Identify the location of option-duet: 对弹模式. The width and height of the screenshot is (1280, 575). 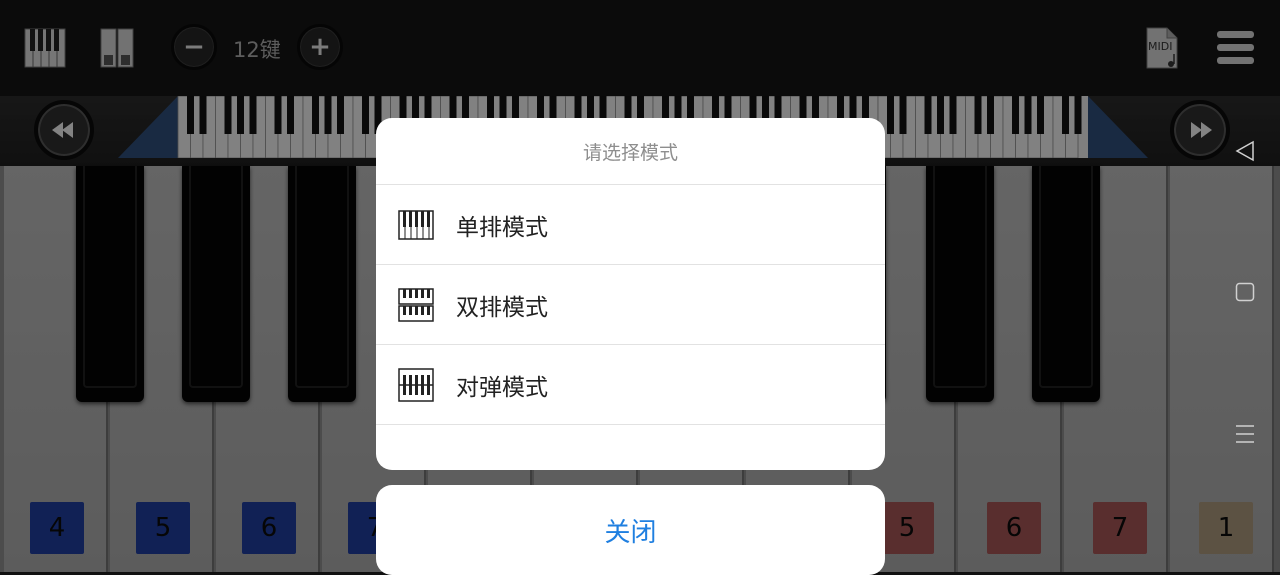
(630, 385).